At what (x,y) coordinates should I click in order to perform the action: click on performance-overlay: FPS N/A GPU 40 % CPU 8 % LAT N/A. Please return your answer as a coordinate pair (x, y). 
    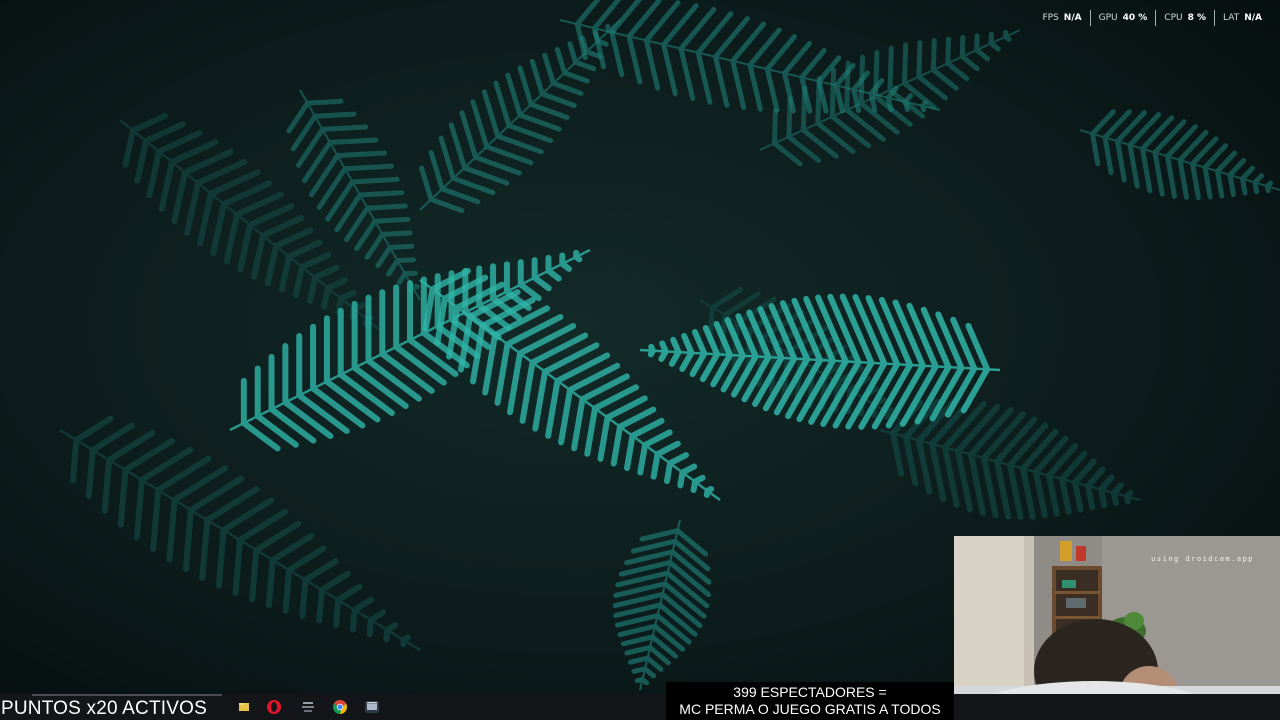
    Looking at the image, I should click on (1152, 18).